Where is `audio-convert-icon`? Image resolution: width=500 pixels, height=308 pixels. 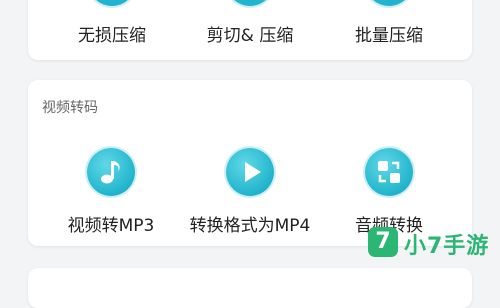
audio-convert-icon is located at coordinates (389, 172).